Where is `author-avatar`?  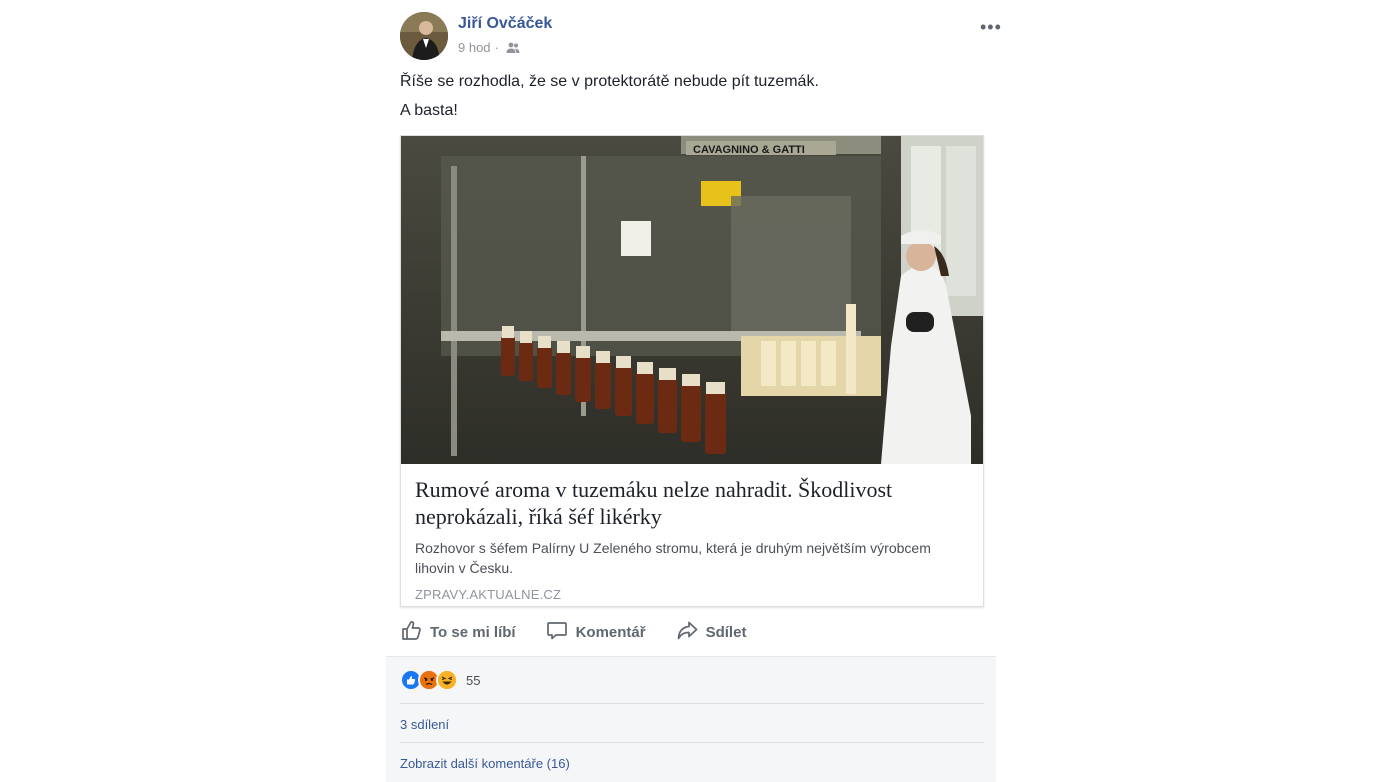 author-avatar is located at coordinates (424, 36).